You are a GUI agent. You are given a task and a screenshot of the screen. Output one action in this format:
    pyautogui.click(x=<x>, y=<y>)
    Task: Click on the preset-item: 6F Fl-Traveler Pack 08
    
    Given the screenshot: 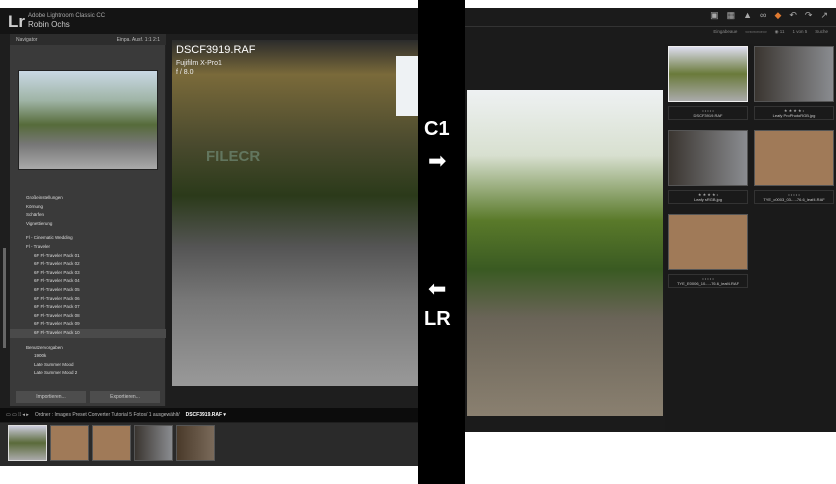 What is the action you would take?
    pyautogui.click(x=88, y=316)
    